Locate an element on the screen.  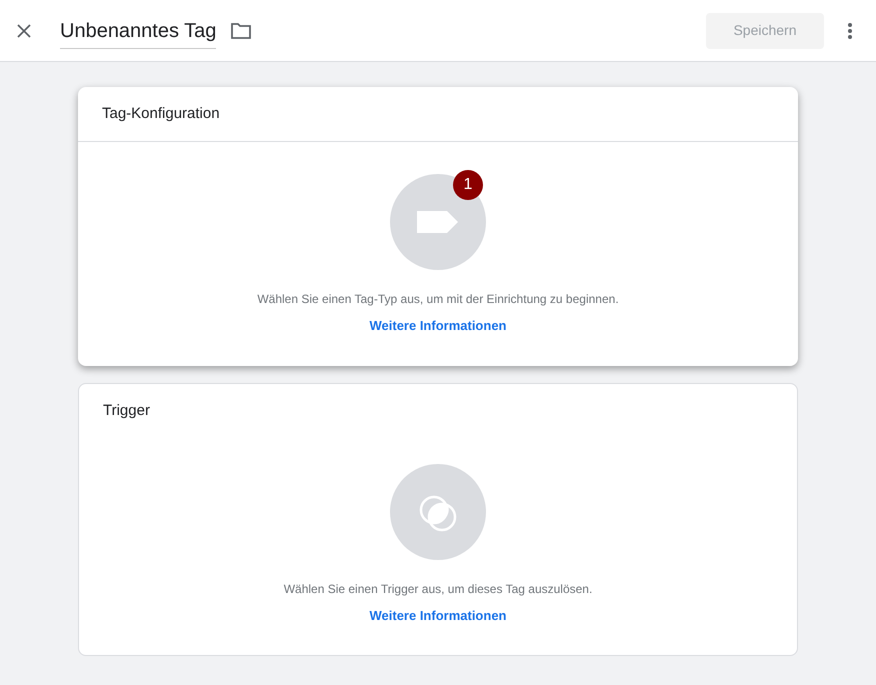
folder-icon is located at coordinates (241, 31).